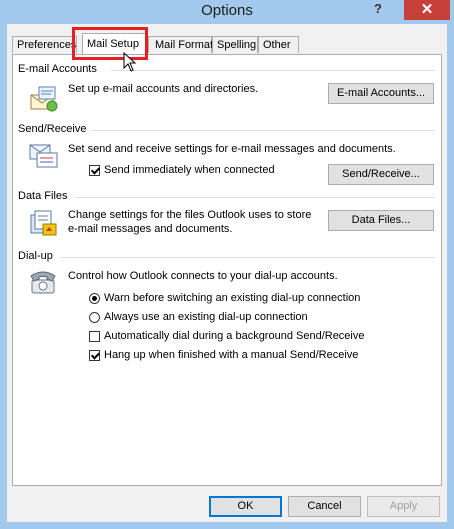 This screenshot has width=454, height=529. Describe the element at coordinates (378, 10) in the screenshot. I see `help-button: ?` at that location.